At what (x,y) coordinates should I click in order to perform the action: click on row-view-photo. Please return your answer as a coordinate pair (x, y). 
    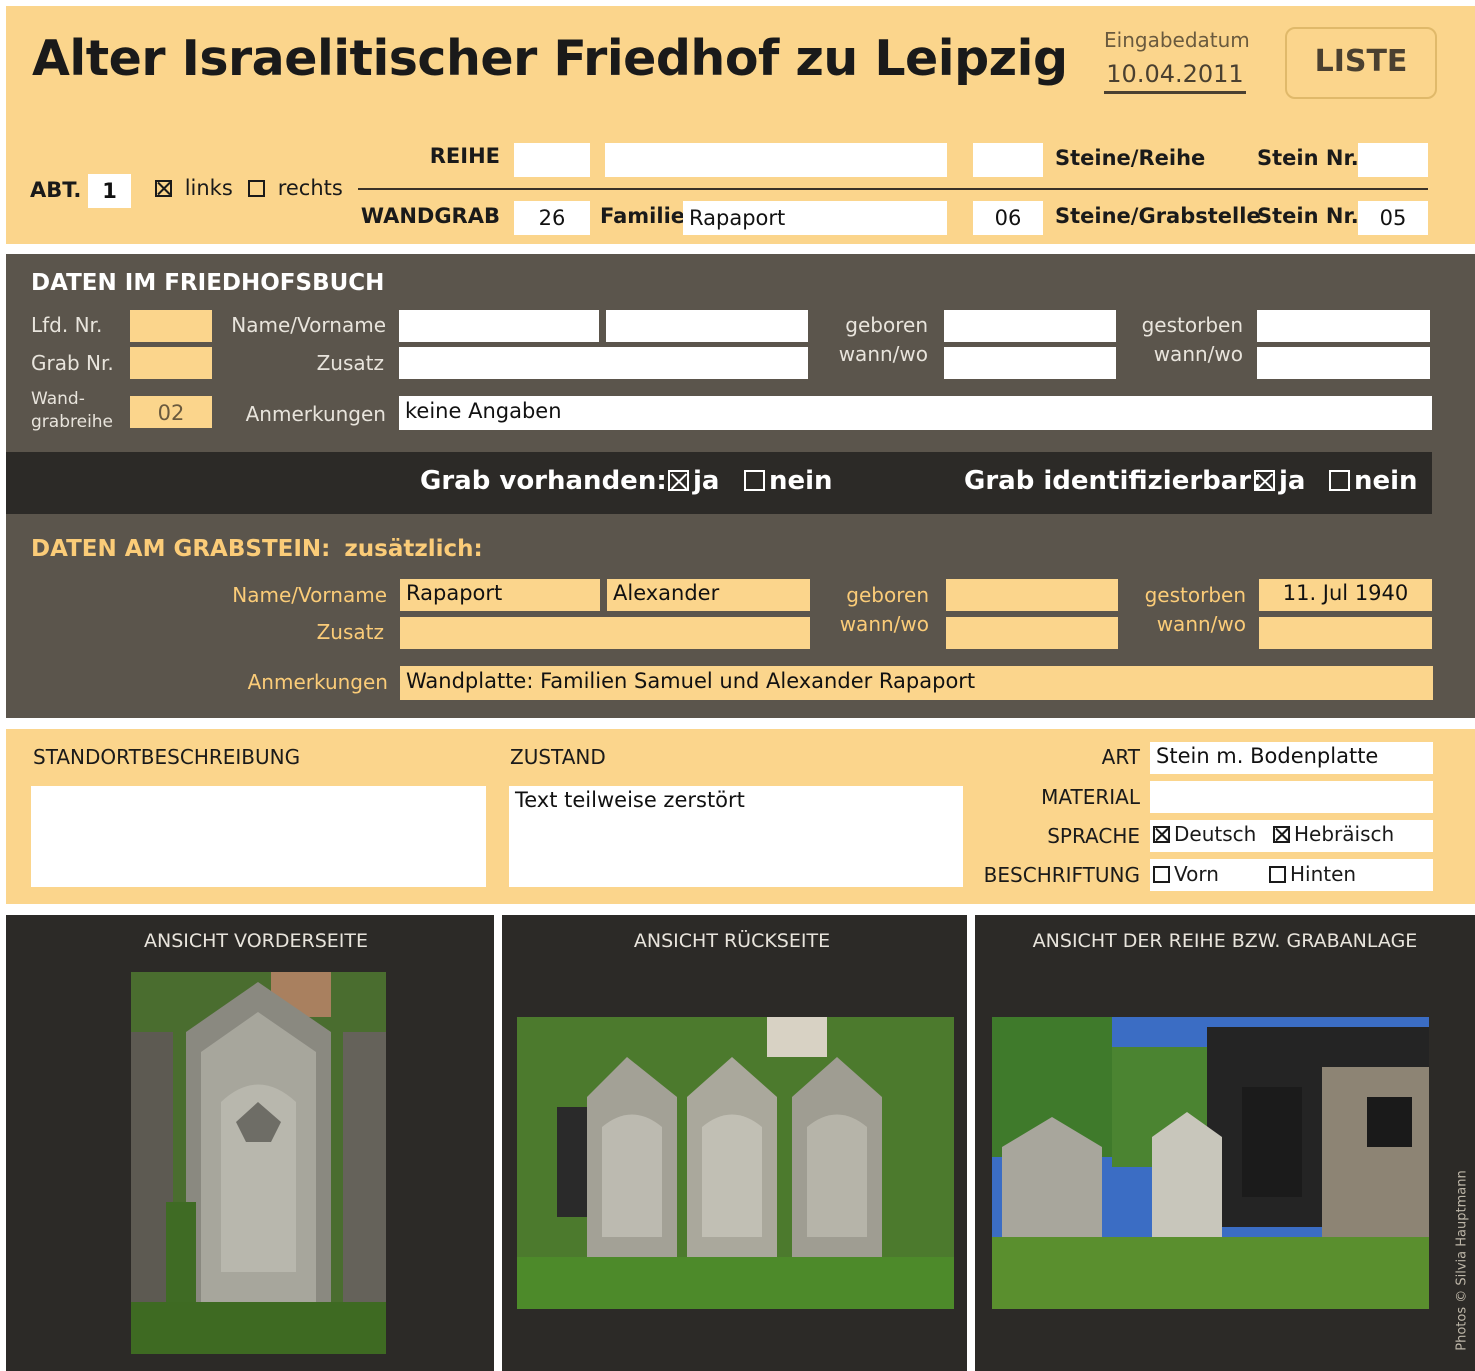
    Looking at the image, I should click on (1210, 1163).